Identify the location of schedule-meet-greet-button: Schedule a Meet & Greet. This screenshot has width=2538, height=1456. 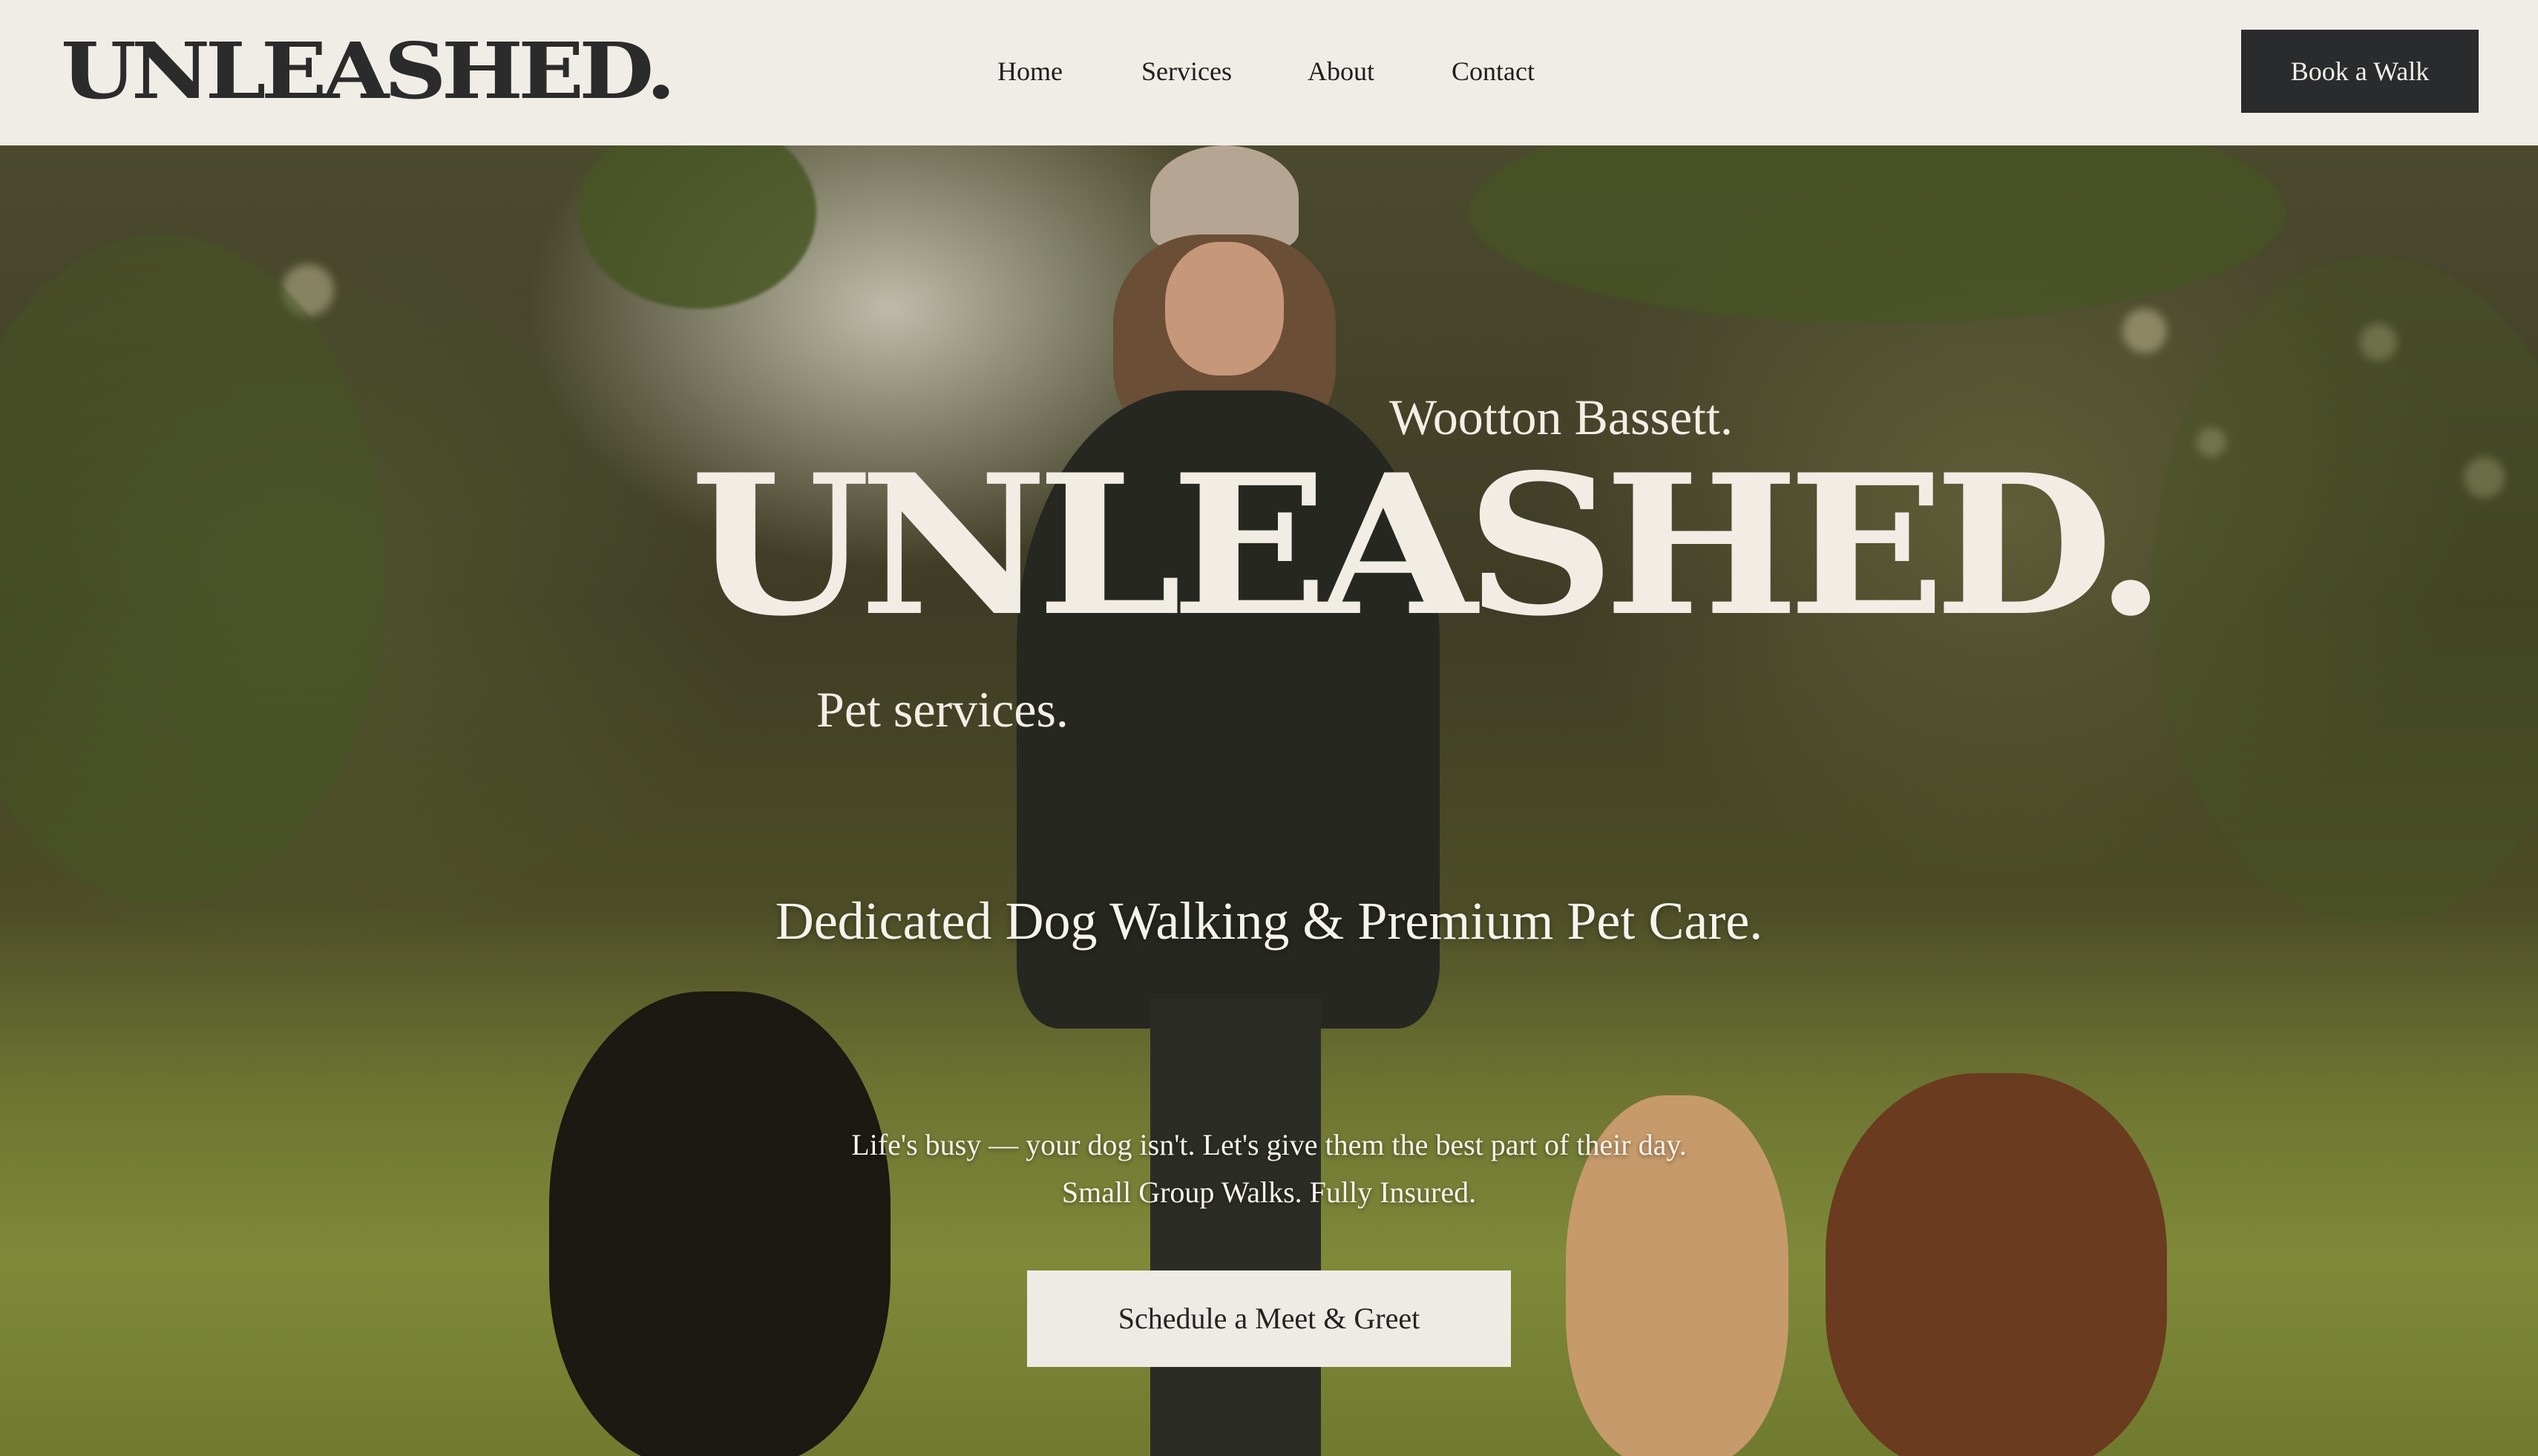
(1269, 1319).